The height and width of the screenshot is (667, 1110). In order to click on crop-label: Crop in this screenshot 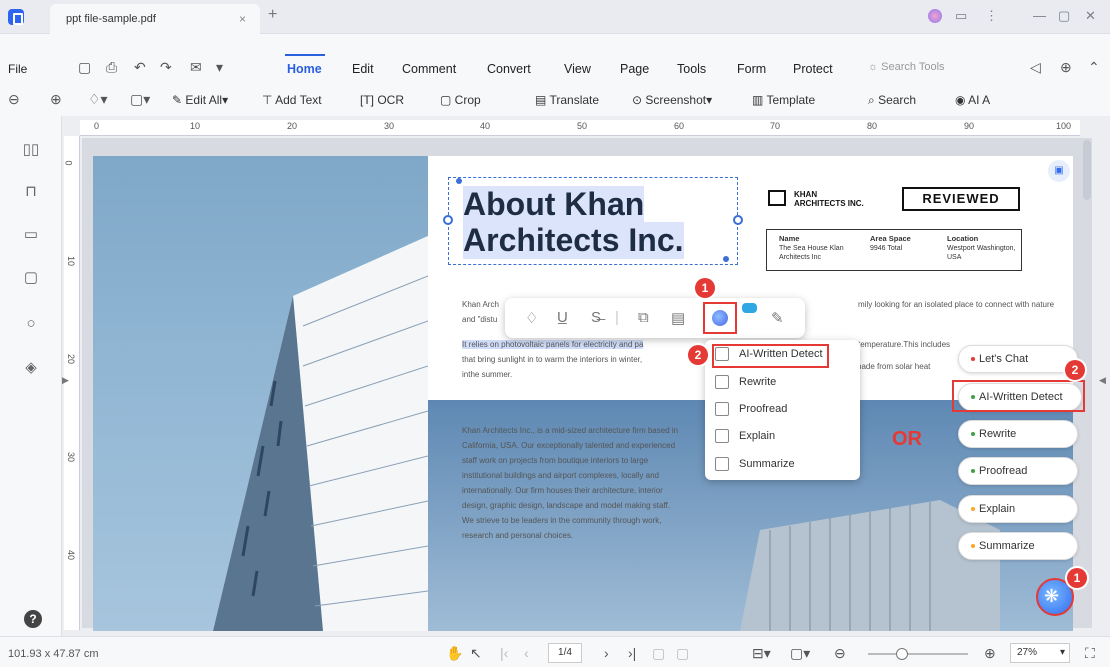, I will do `click(467, 100)`.